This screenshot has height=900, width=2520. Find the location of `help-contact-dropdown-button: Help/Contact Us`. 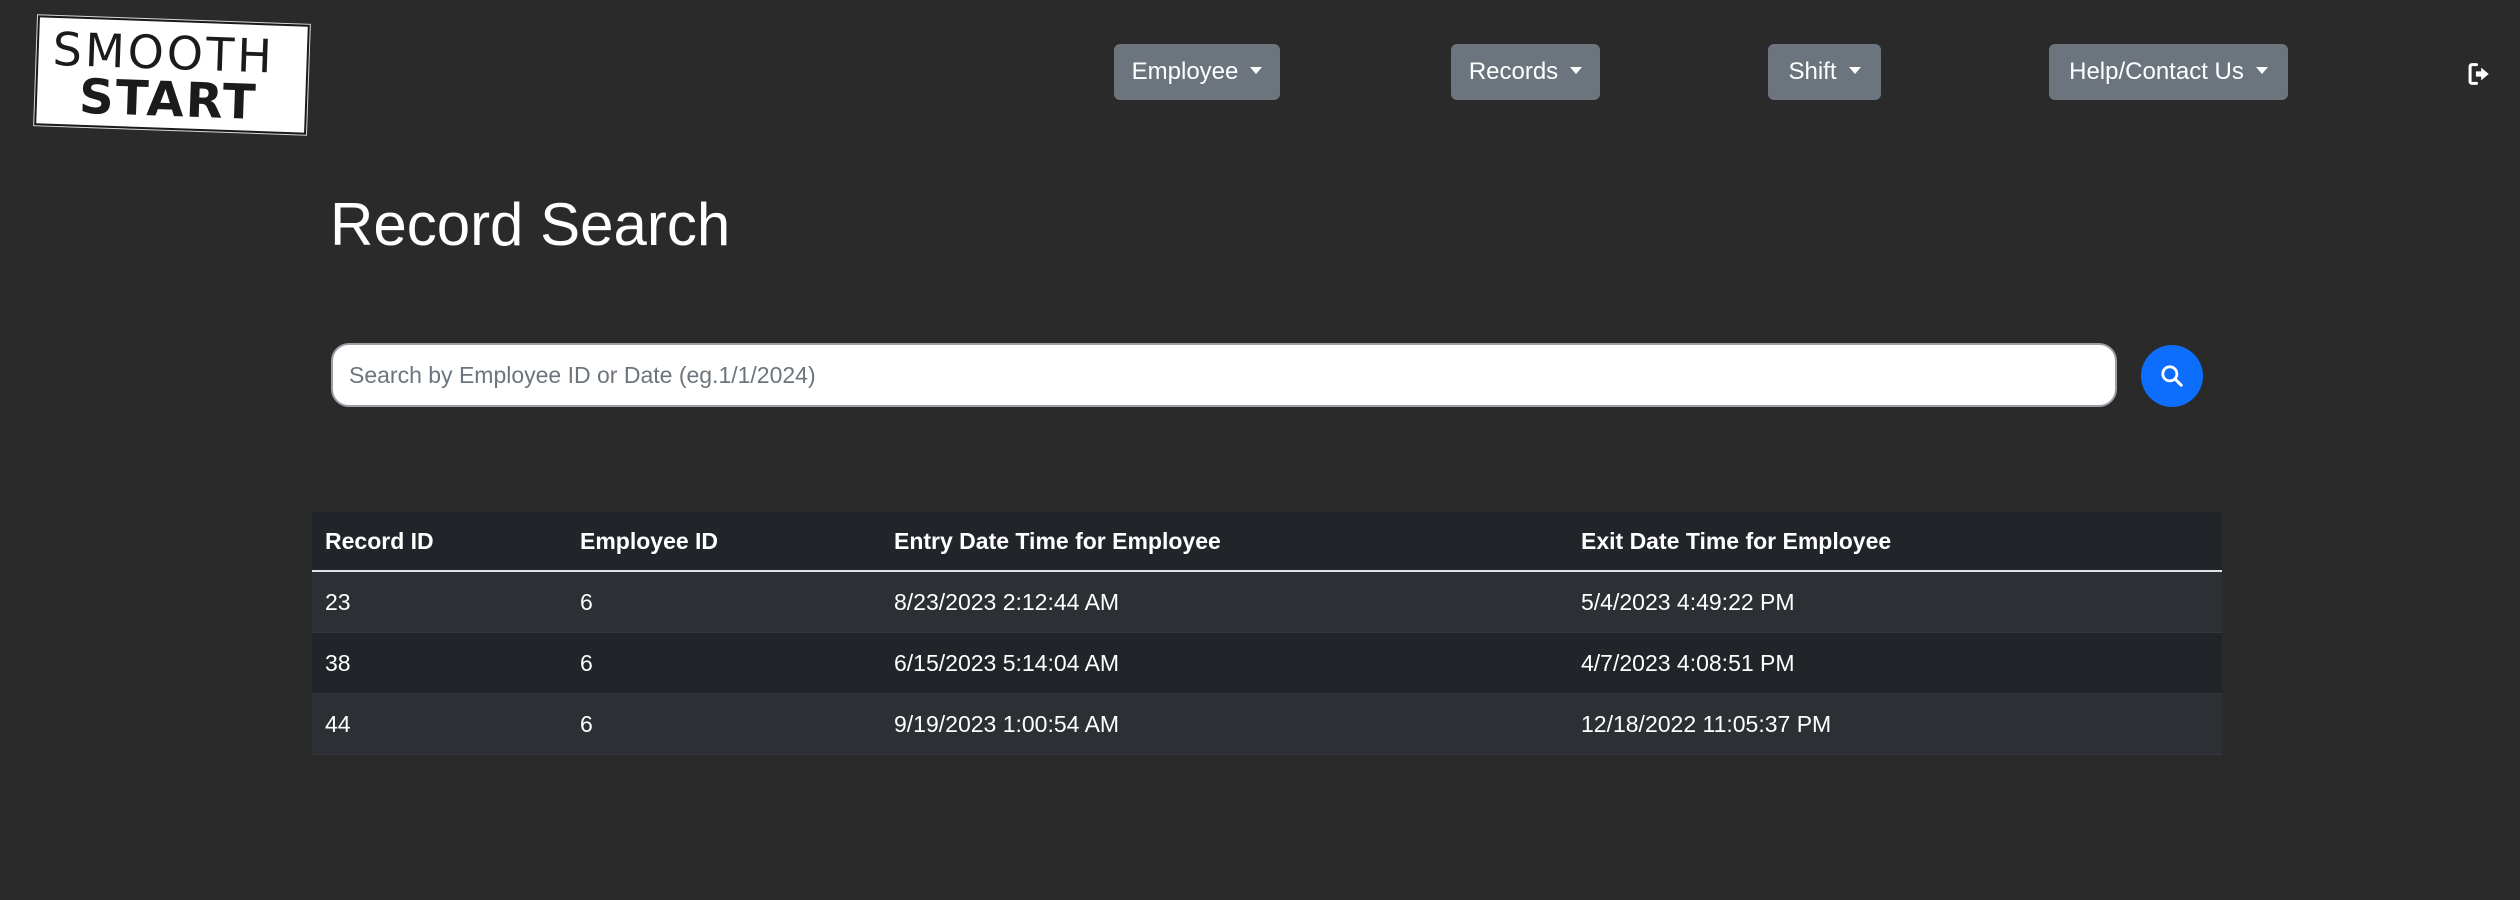

help-contact-dropdown-button: Help/Contact Us is located at coordinates (2168, 72).